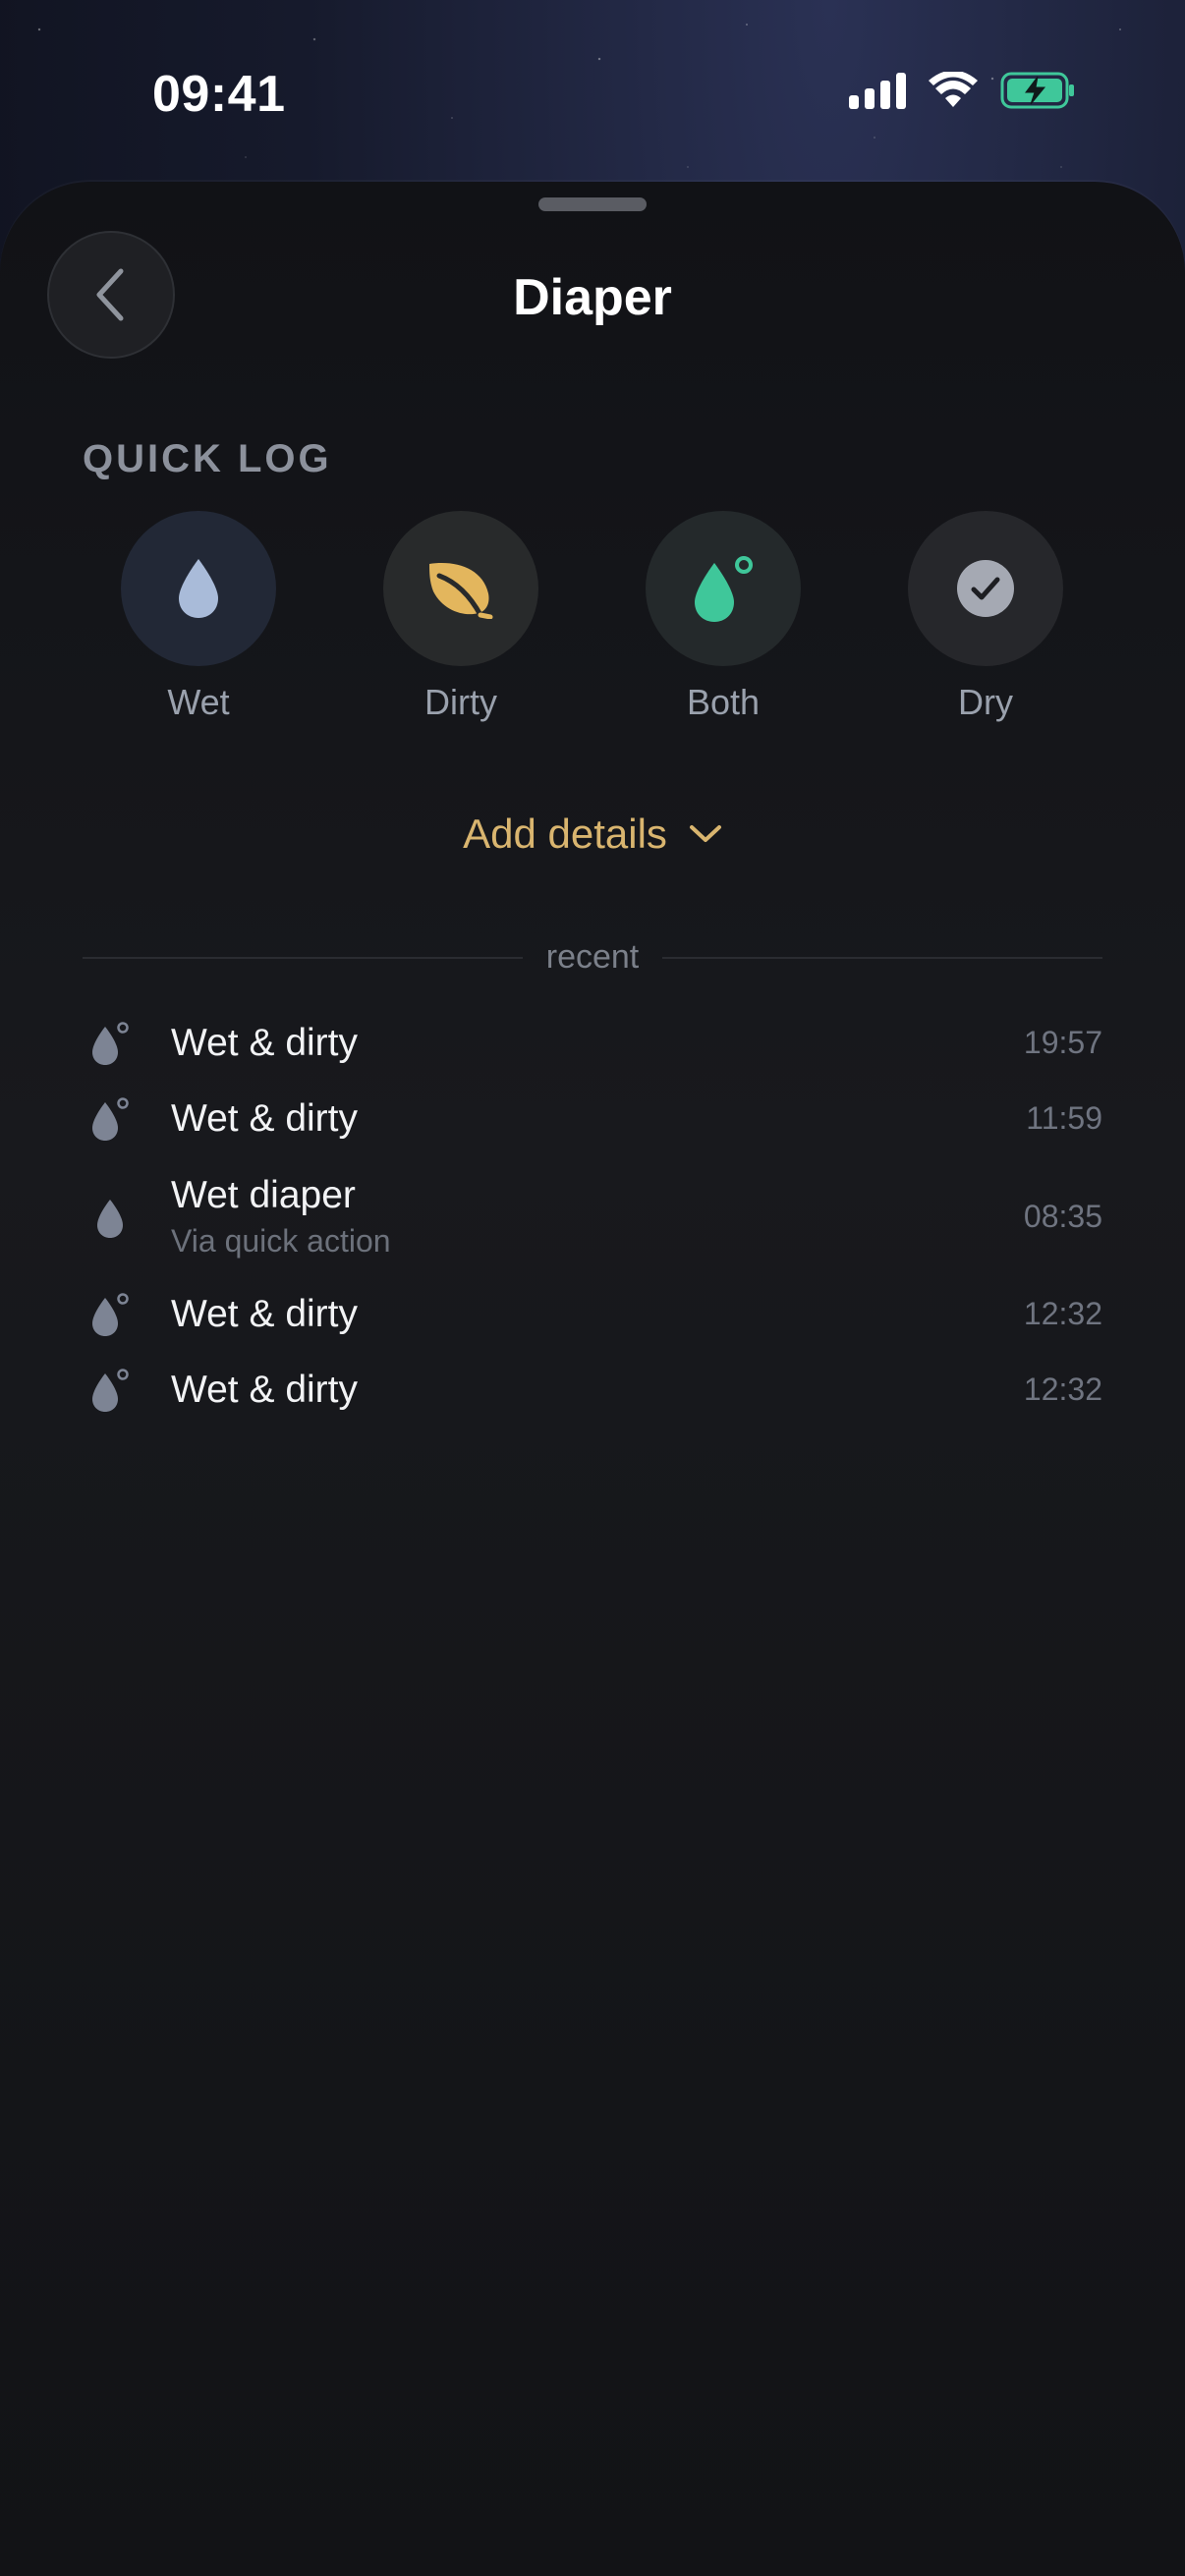  I want to click on divider-line-left, so click(303, 957).